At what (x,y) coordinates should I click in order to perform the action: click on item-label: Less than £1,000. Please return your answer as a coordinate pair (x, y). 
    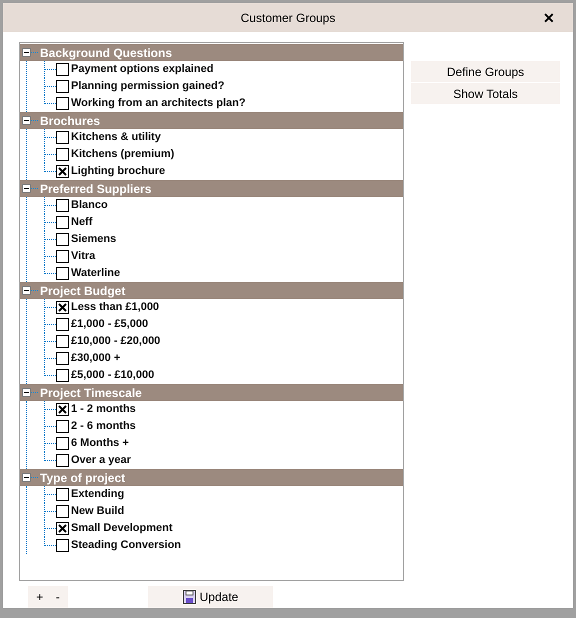
    Looking at the image, I should click on (115, 308).